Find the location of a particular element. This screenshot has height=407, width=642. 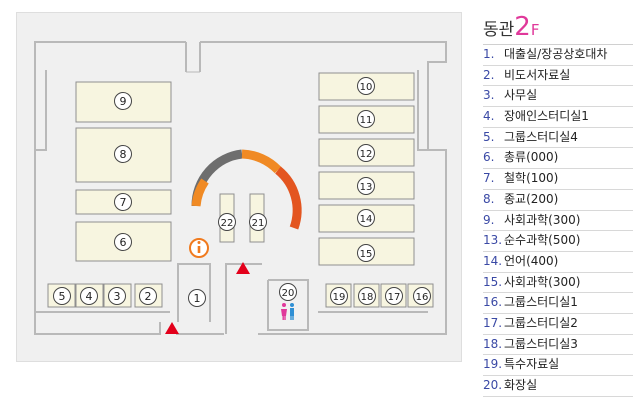

room-number: 17 is located at coordinates (394, 297).